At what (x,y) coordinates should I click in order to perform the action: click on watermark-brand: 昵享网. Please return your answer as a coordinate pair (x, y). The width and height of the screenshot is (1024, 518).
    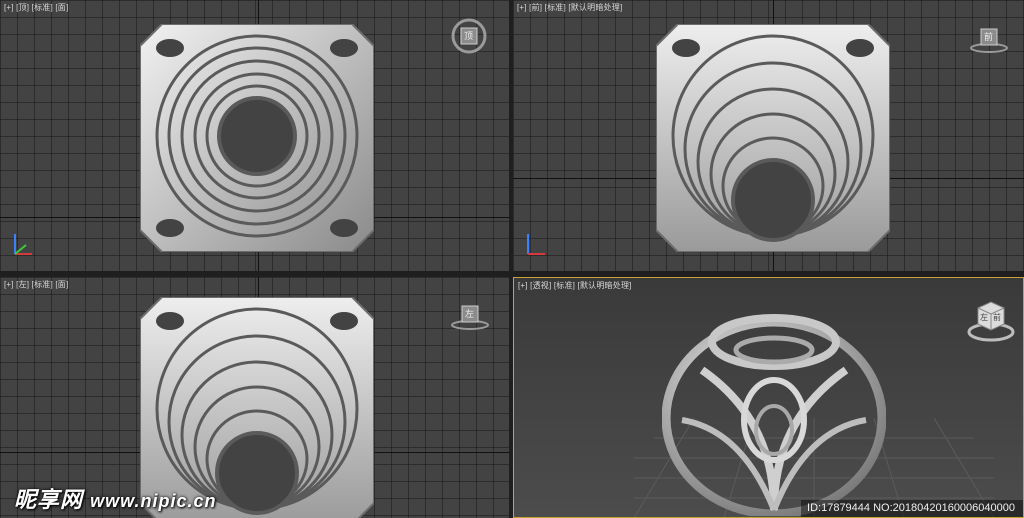
    Looking at the image, I should click on (49, 499).